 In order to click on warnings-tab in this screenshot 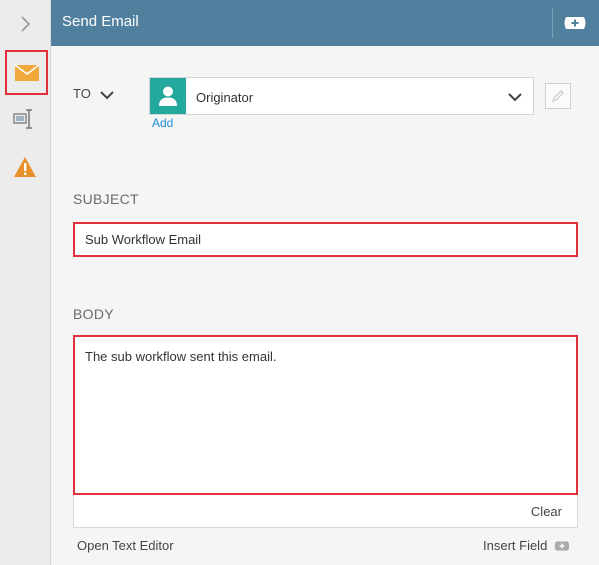, I will do `click(25, 167)`.